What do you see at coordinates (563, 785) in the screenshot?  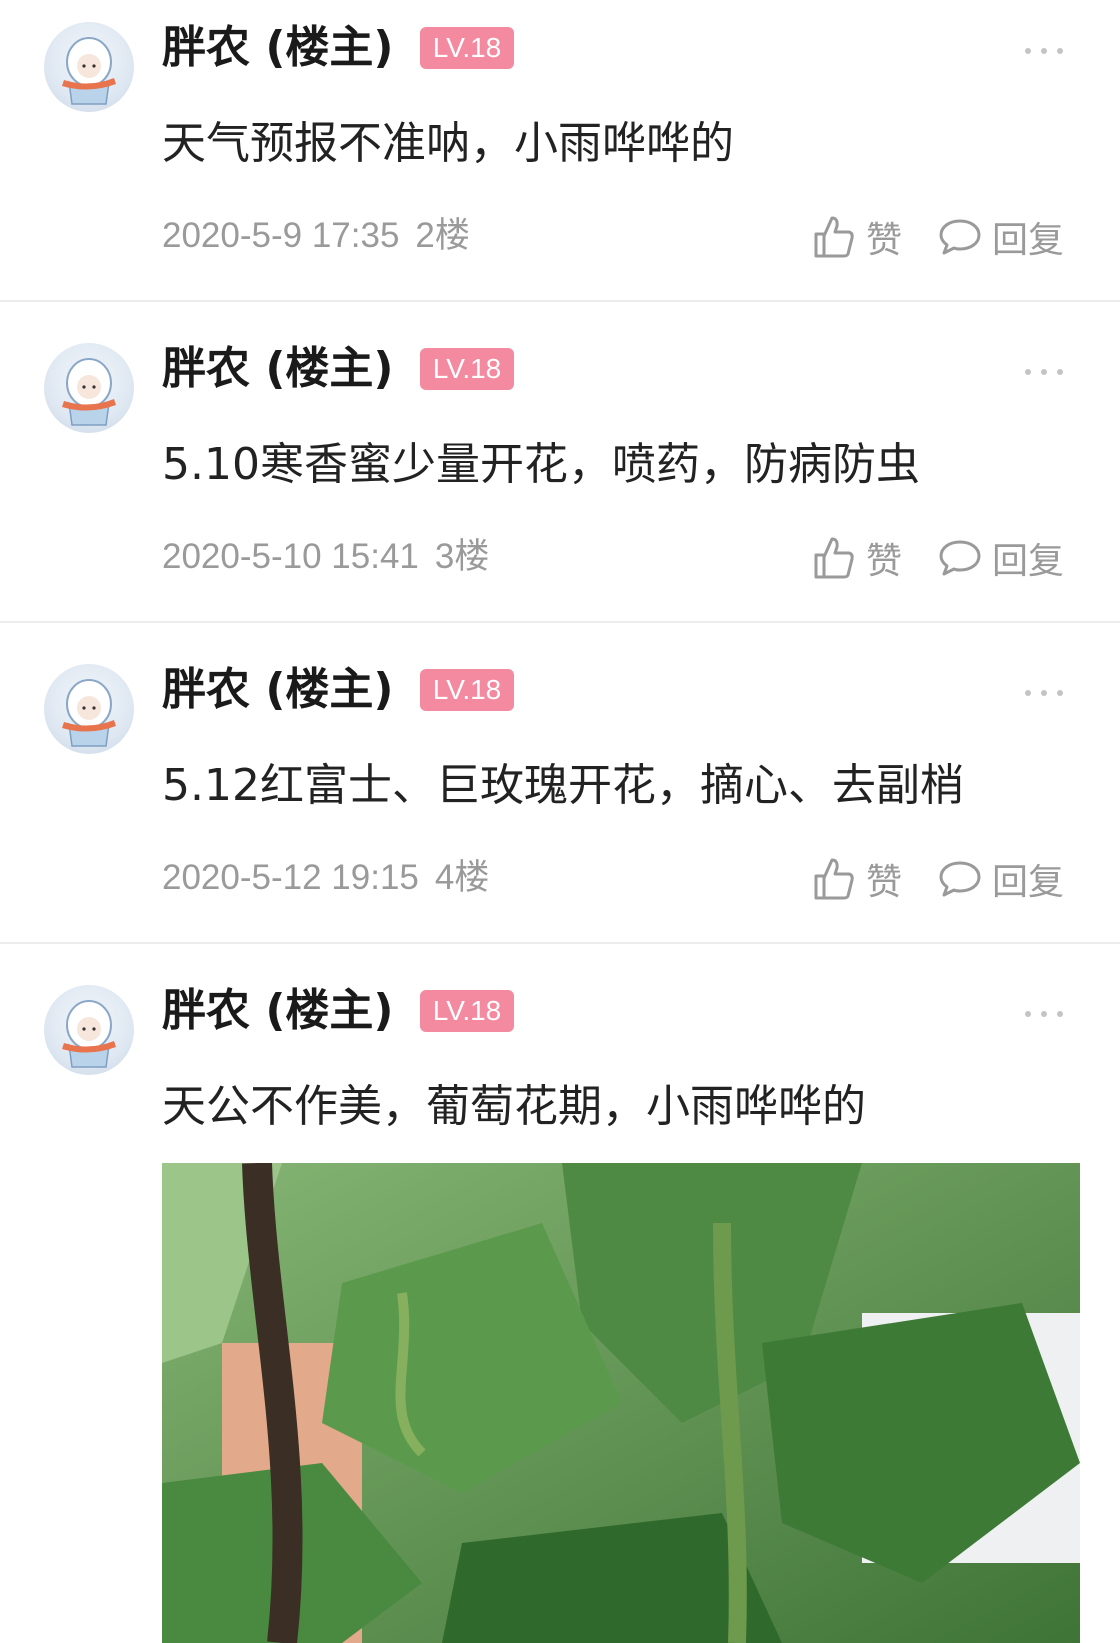 I see `post-content: 5.12红富士、巨玫瑰开花，摘心、去副梢` at bounding box center [563, 785].